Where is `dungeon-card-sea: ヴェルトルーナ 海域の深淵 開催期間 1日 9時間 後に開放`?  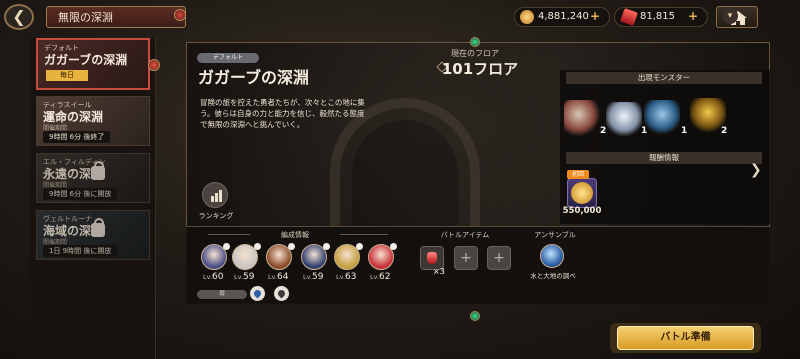 dungeon-card-sea: ヴェルトルーナ 海域の深淵 開催期間 1日 9時間 後に開放 is located at coordinates (93, 235).